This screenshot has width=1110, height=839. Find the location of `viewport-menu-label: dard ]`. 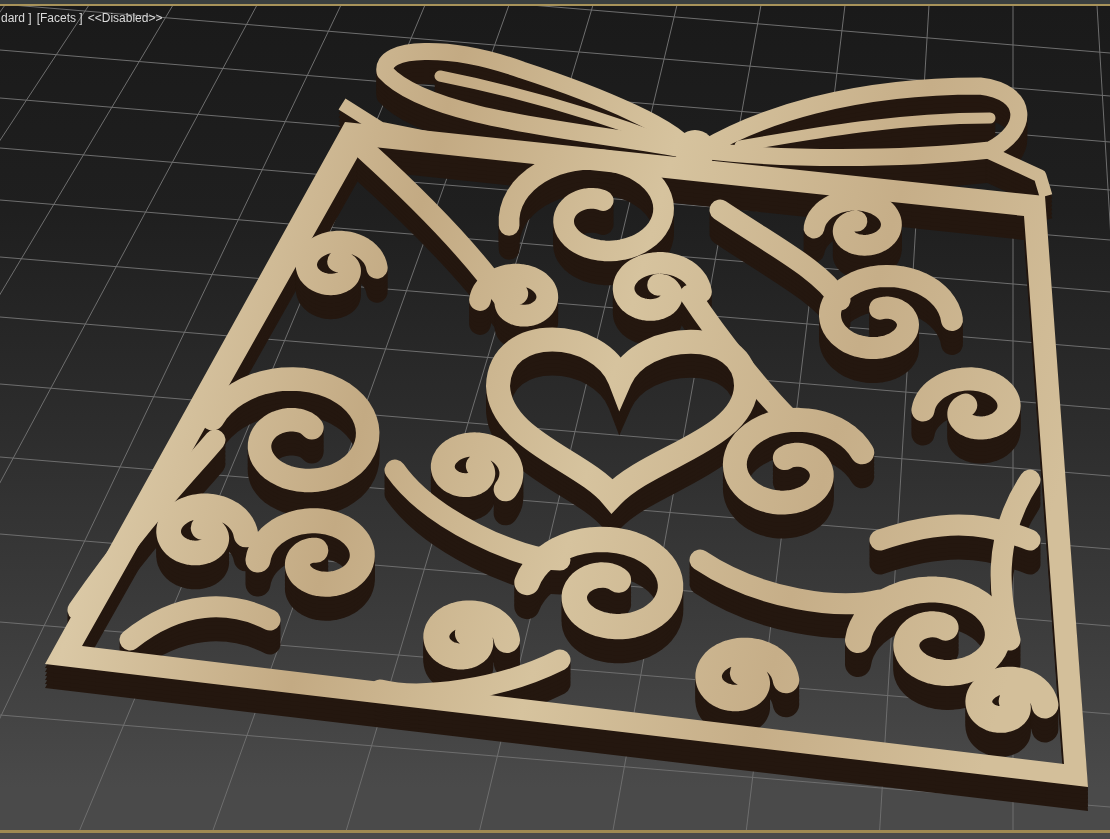

viewport-menu-label: dard ] is located at coordinates (16, 18).